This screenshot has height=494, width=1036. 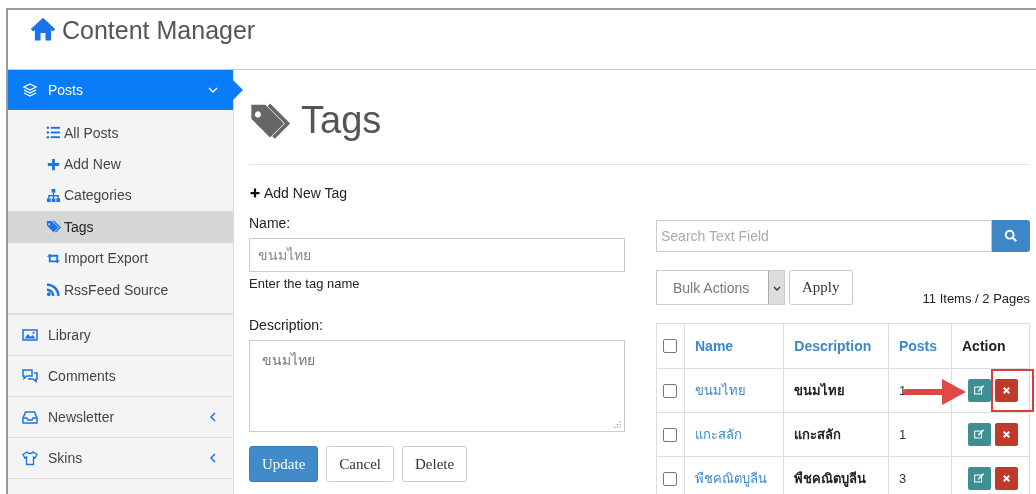 What do you see at coordinates (120, 227) in the screenshot?
I see `sidebar-subitem: Tags` at bounding box center [120, 227].